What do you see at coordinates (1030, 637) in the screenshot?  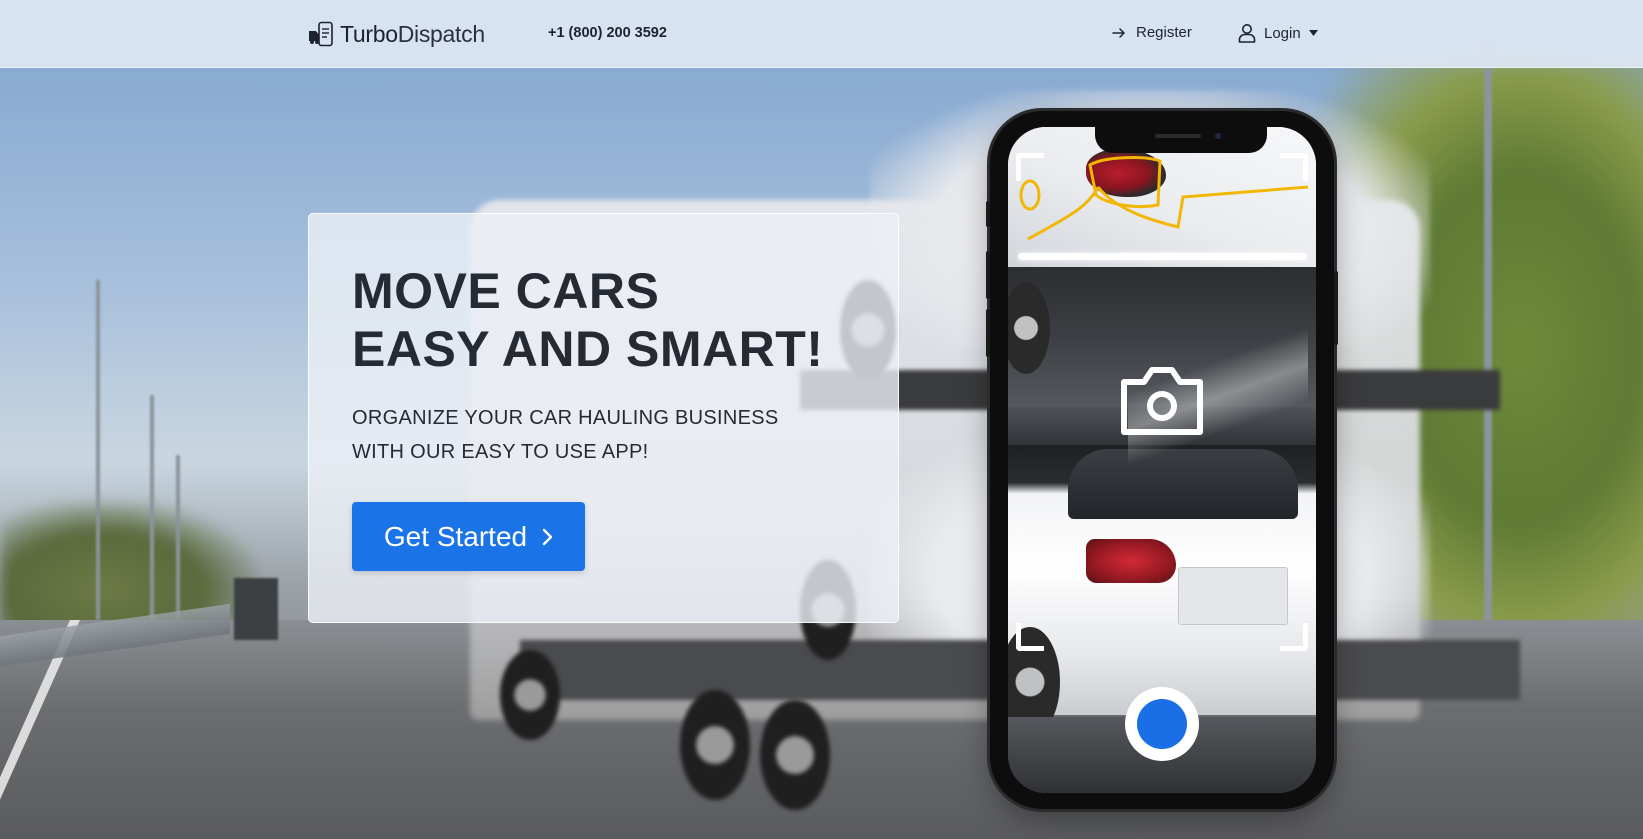 I see `scan-frame-corner-bottom-left` at bounding box center [1030, 637].